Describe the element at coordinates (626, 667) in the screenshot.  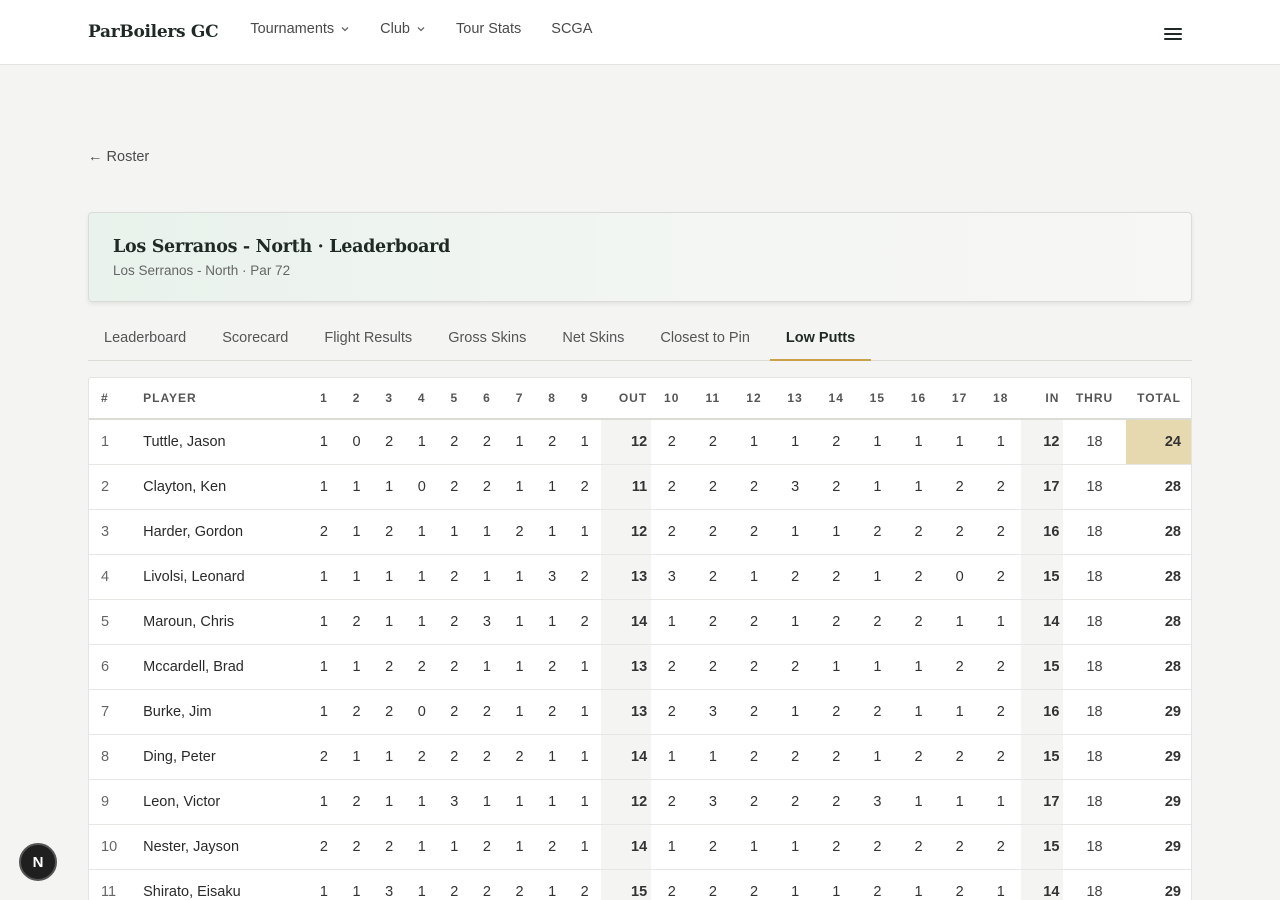
I see `out-total-cell: 13` at that location.